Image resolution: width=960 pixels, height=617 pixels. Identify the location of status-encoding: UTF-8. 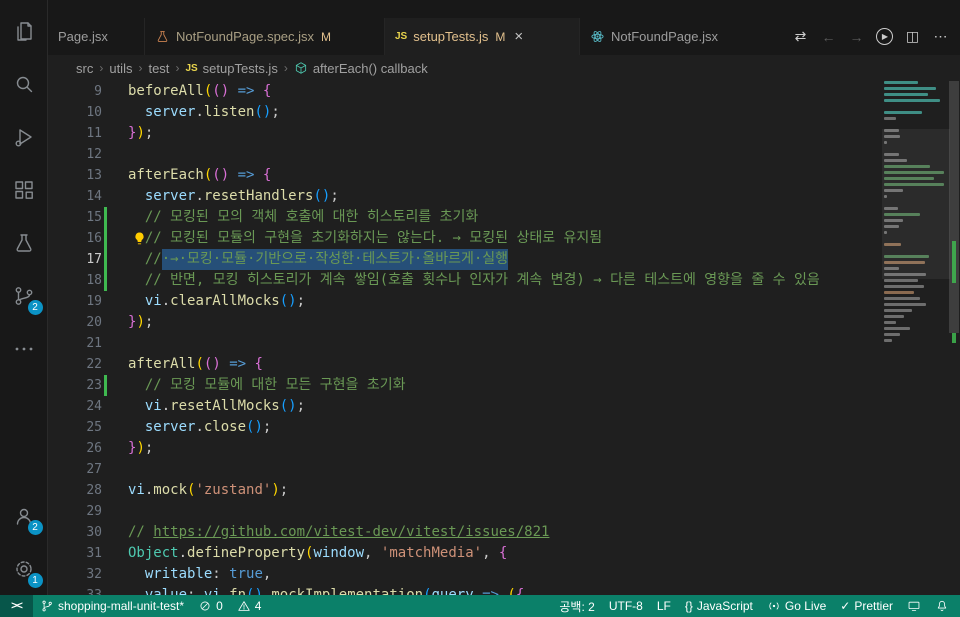
(626, 606).